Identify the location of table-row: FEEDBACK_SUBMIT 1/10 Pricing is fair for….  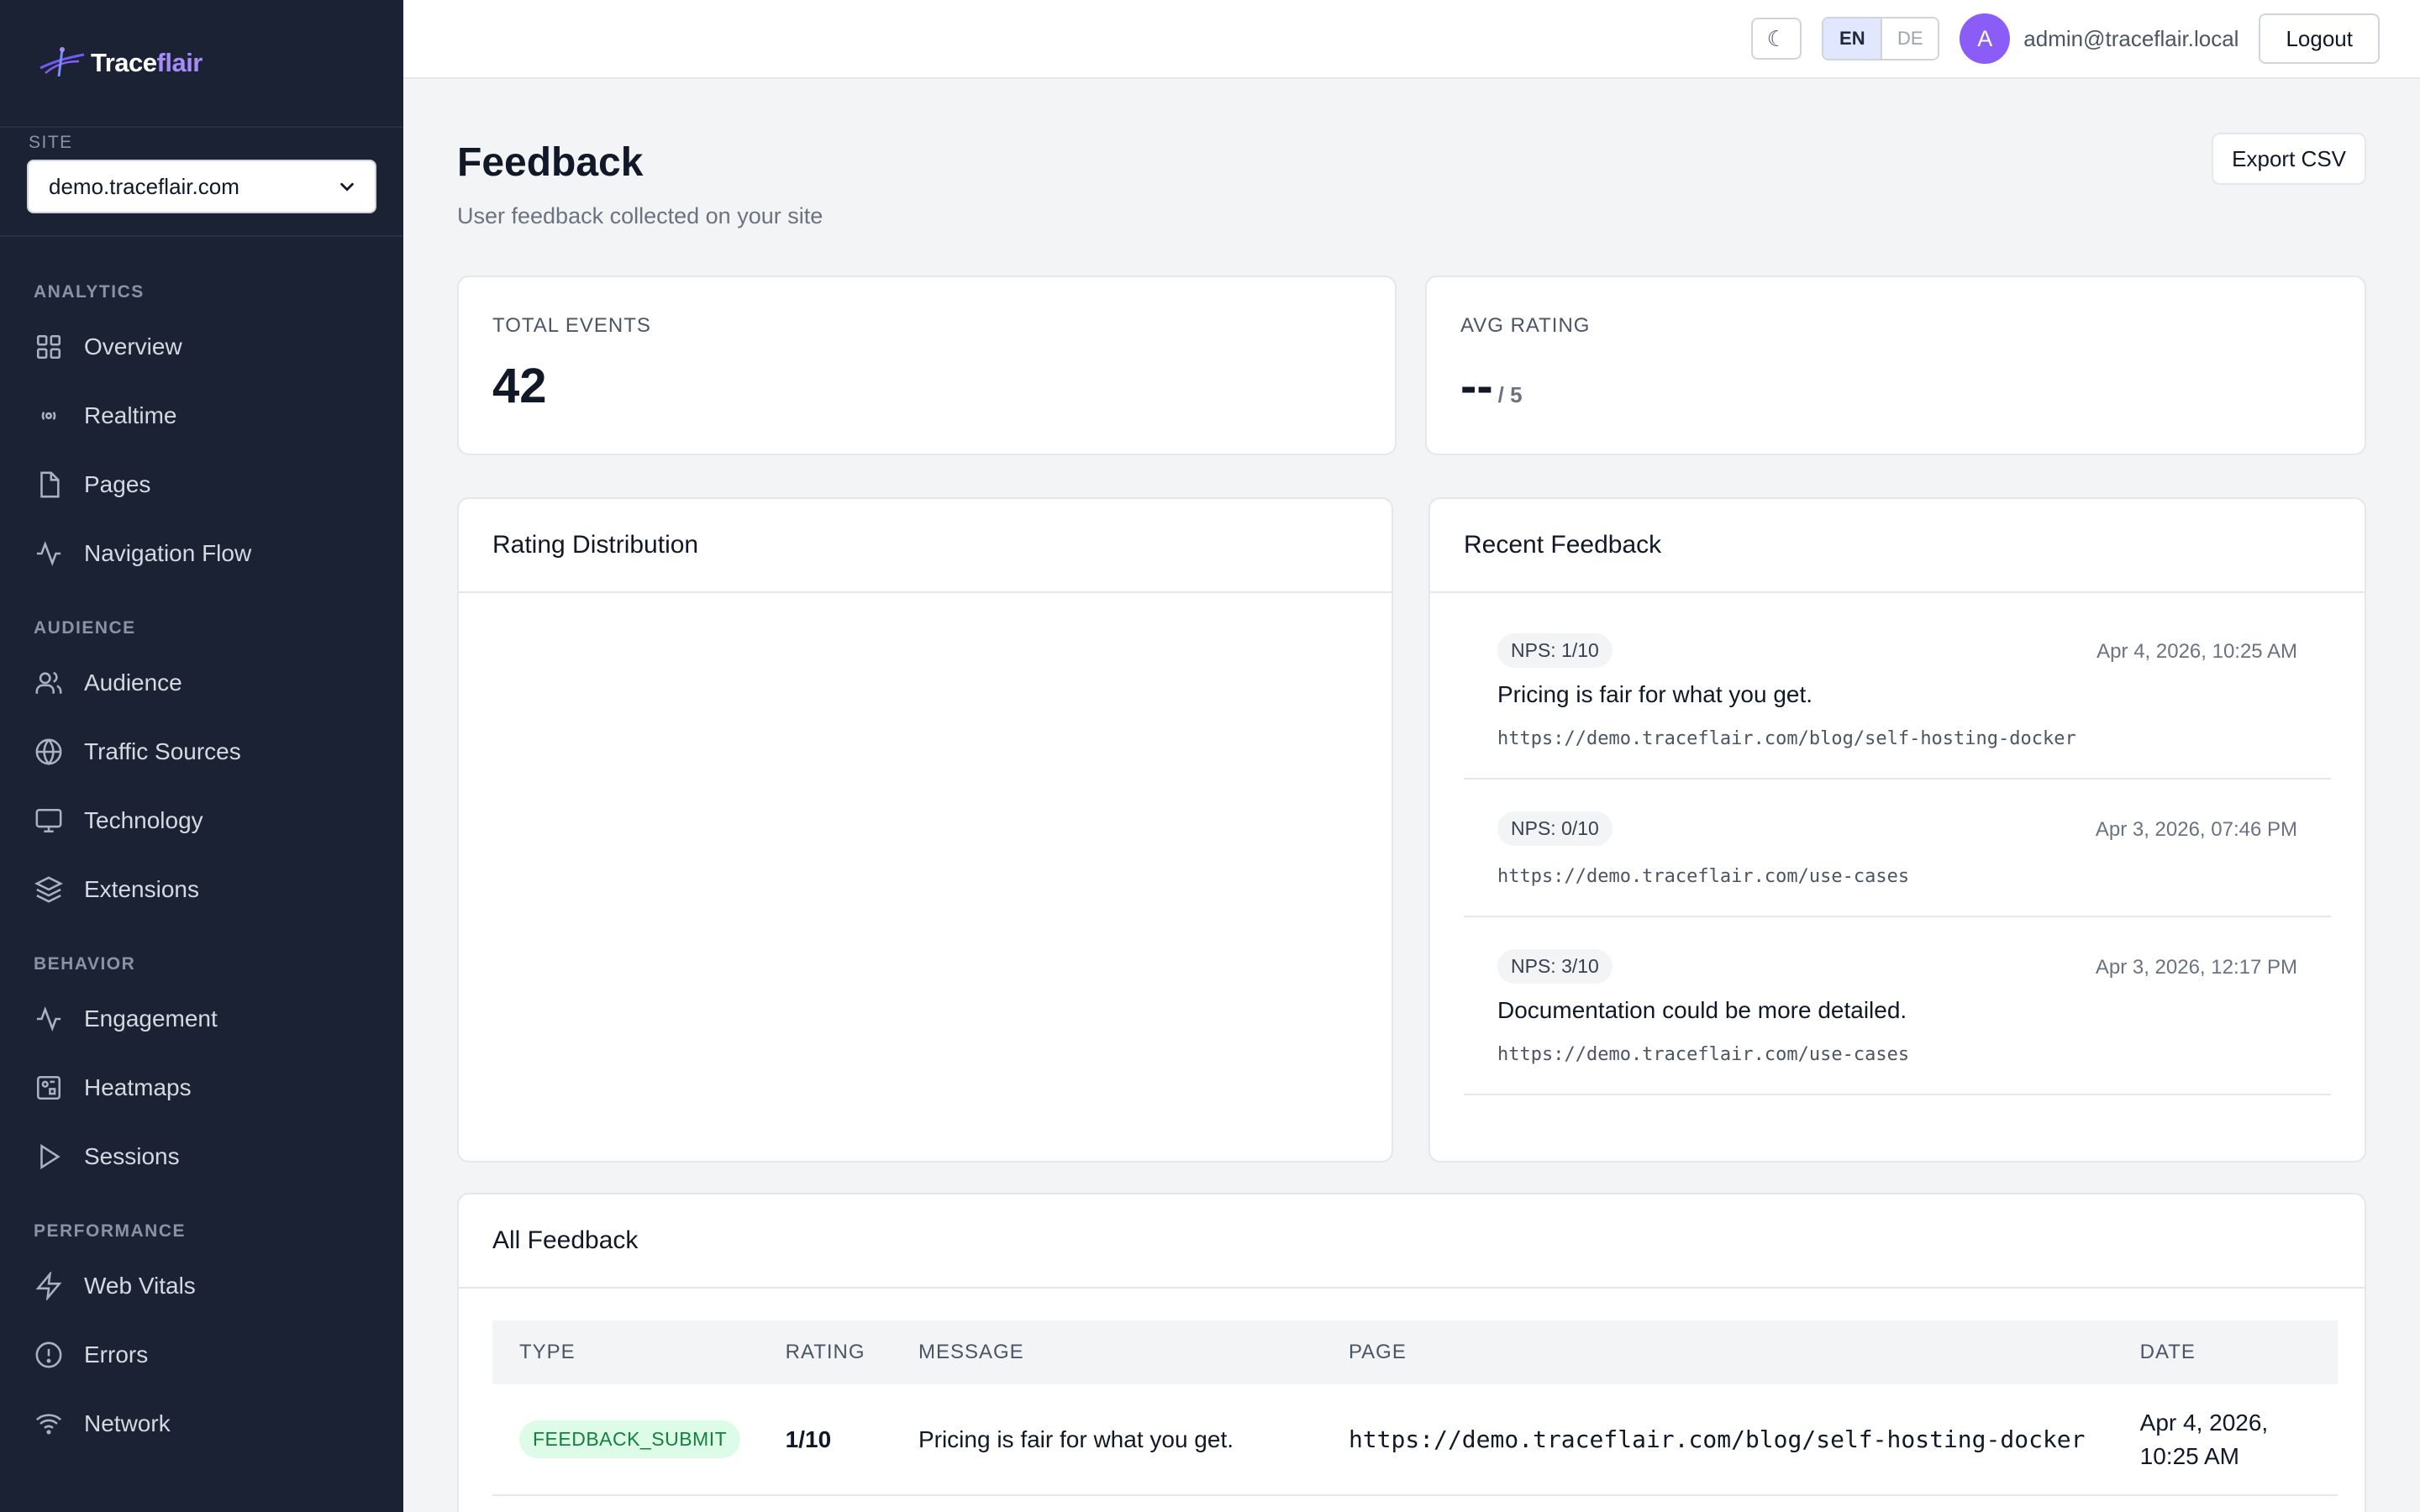
(1415, 1440).